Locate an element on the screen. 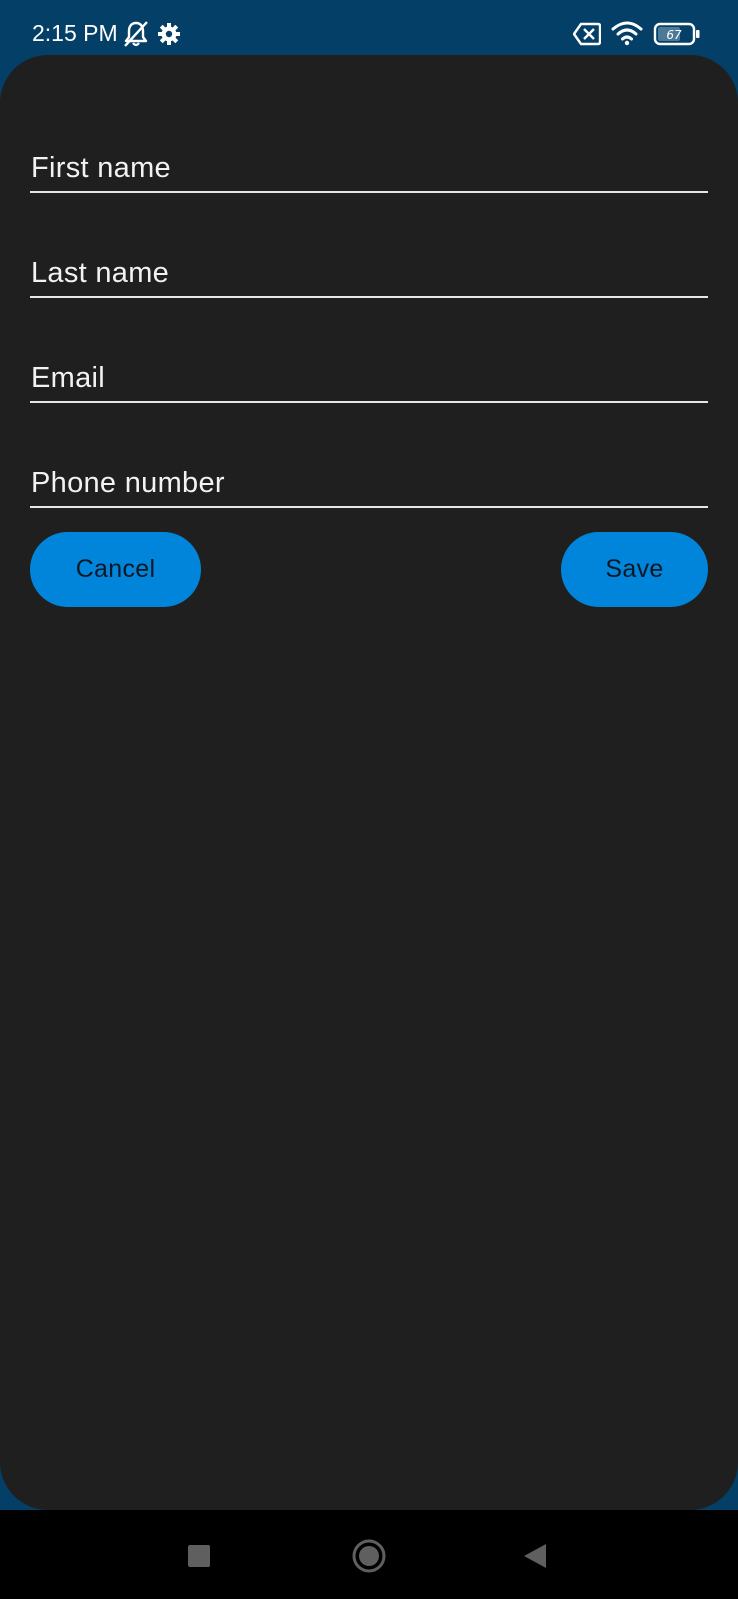 This screenshot has width=738, height=1599. sim-disabled-icon is located at coordinates (587, 34).